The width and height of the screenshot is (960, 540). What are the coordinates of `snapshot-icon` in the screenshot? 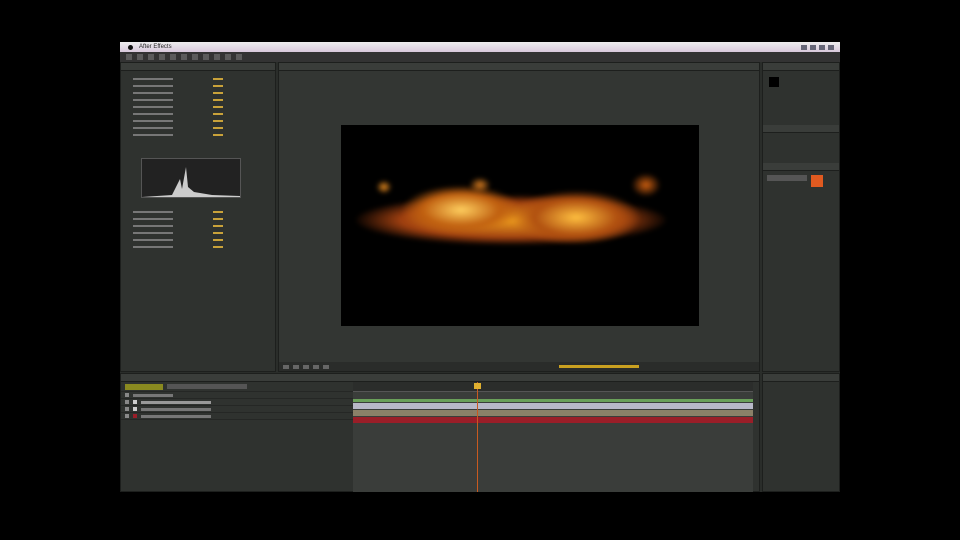 It's located at (306, 366).